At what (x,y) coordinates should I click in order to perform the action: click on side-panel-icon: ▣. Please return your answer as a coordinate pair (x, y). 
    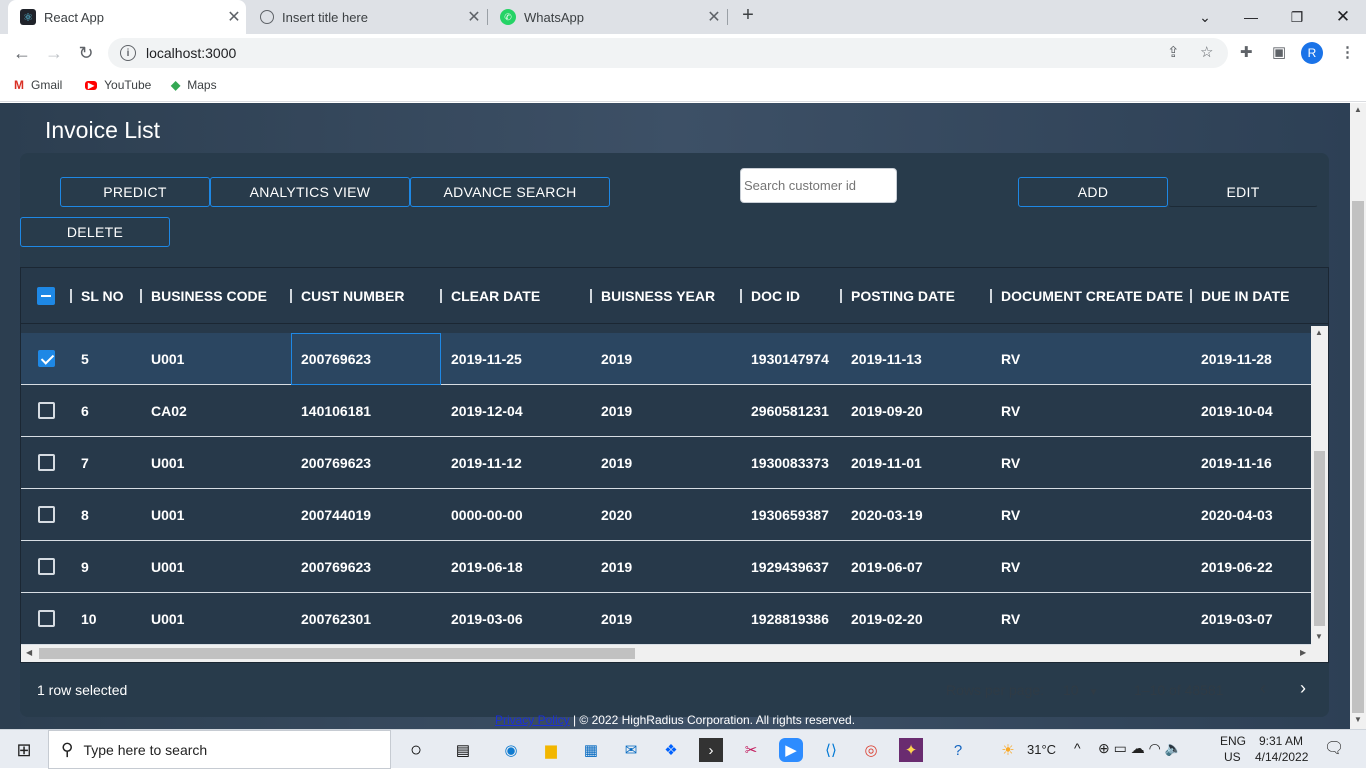
    Looking at the image, I should click on (1279, 52).